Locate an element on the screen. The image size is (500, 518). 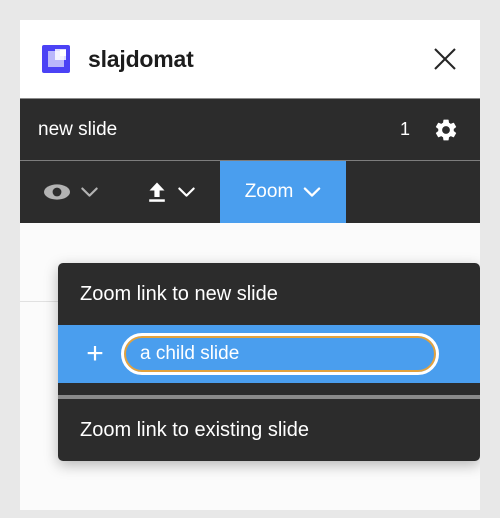
toolbar-button-visibility is located at coordinates (70, 192).